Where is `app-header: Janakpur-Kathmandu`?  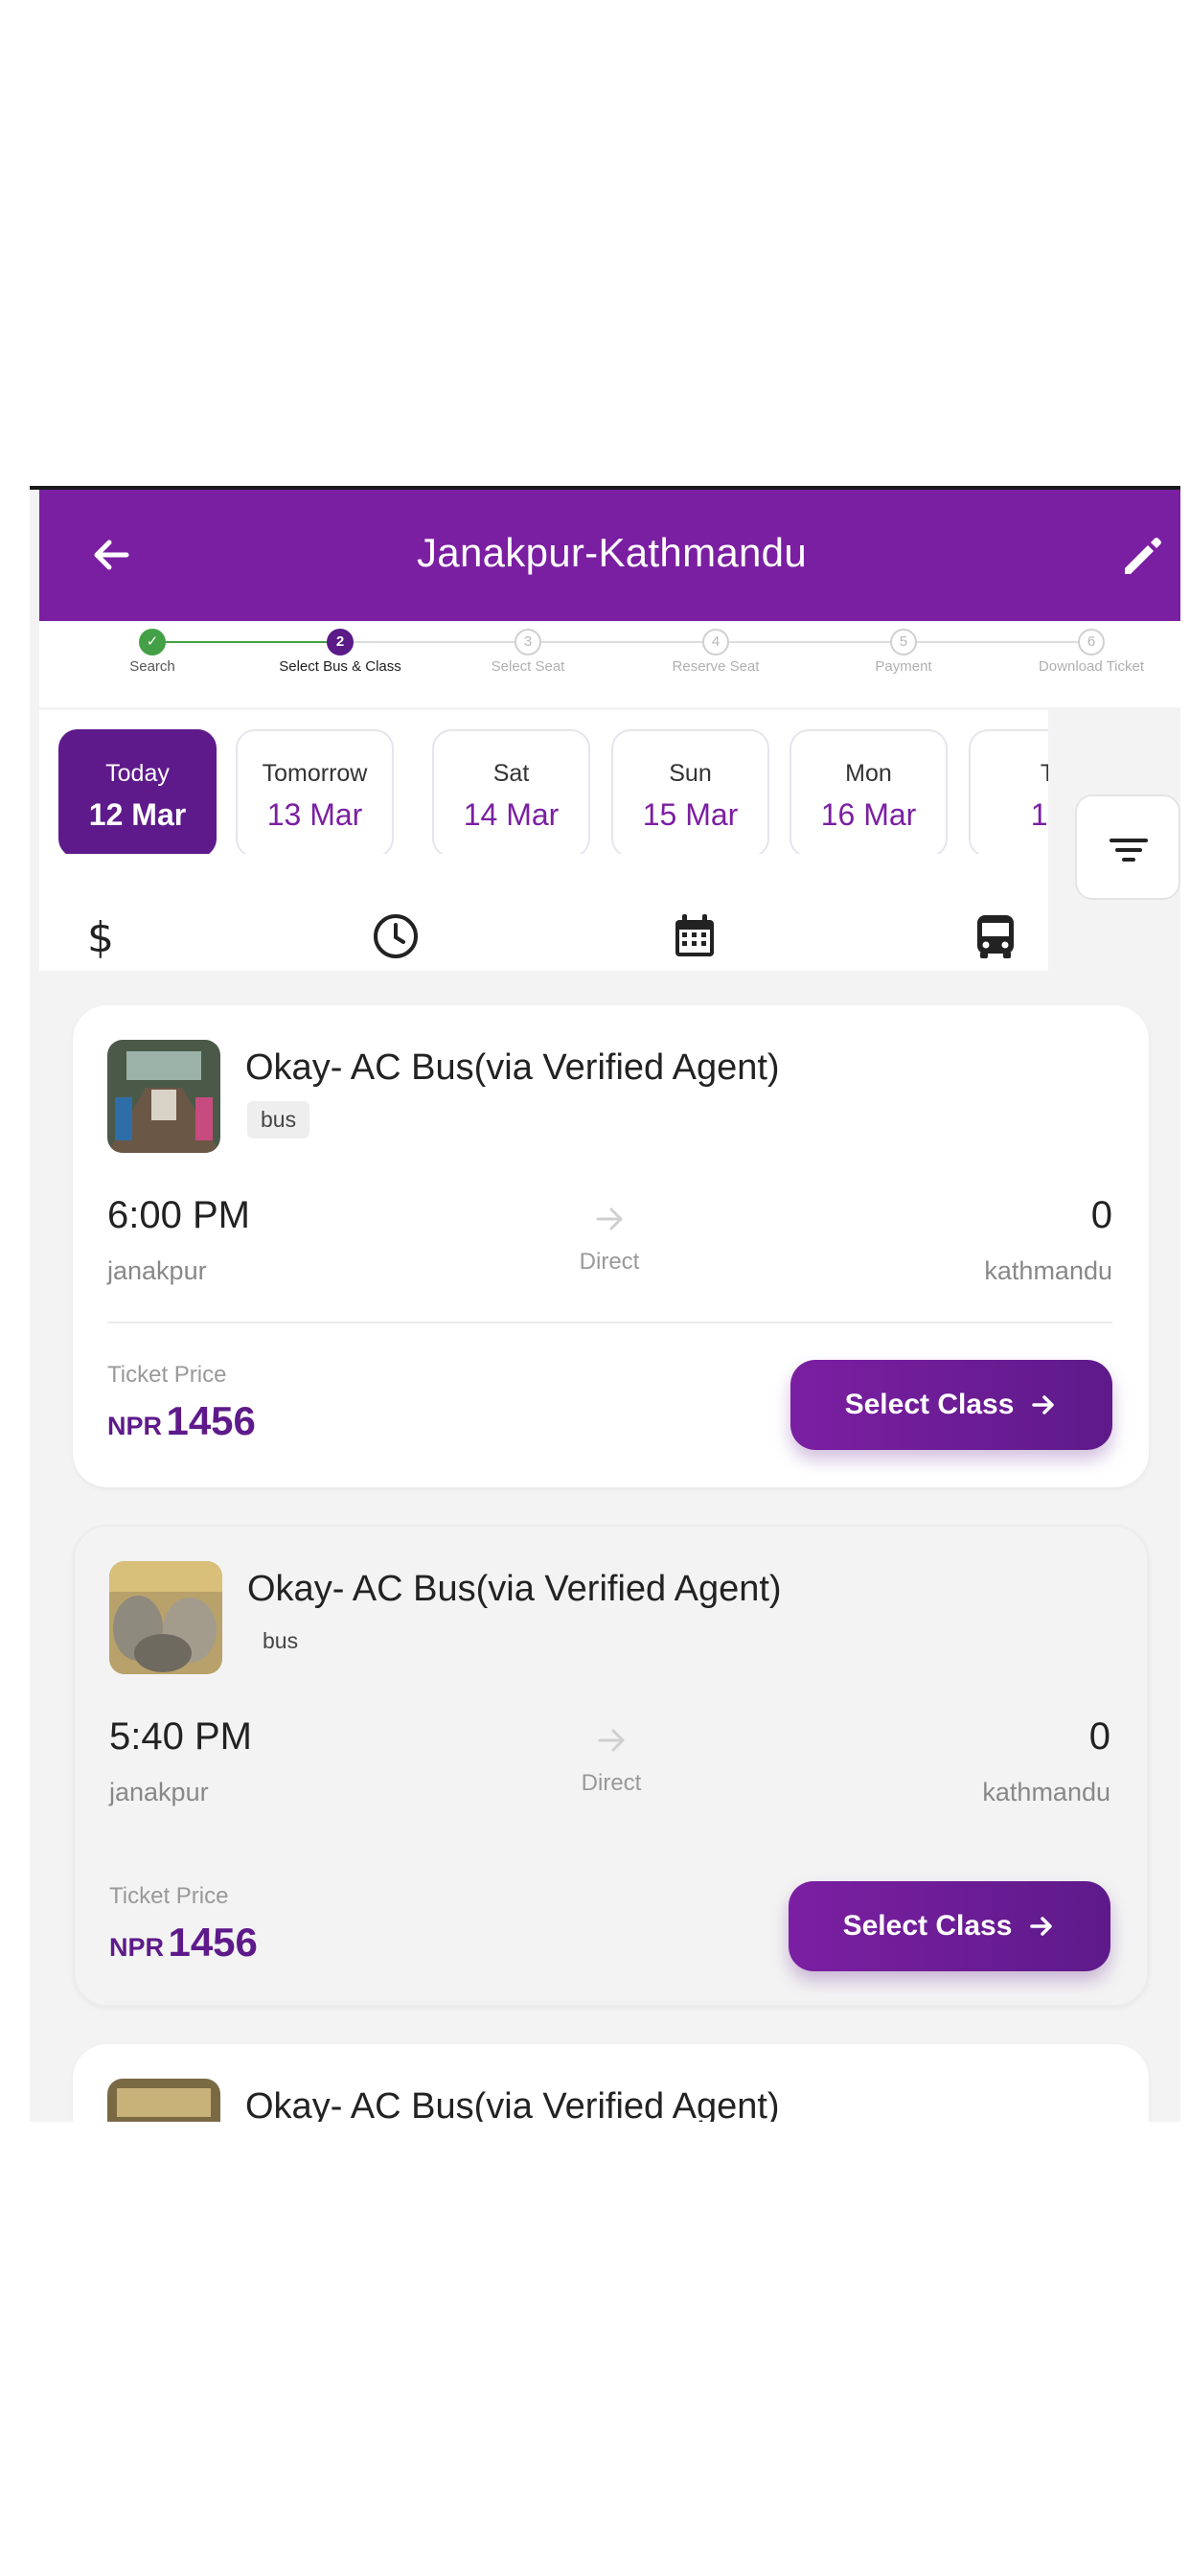 app-header: Janakpur-Kathmandu is located at coordinates (609, 555).